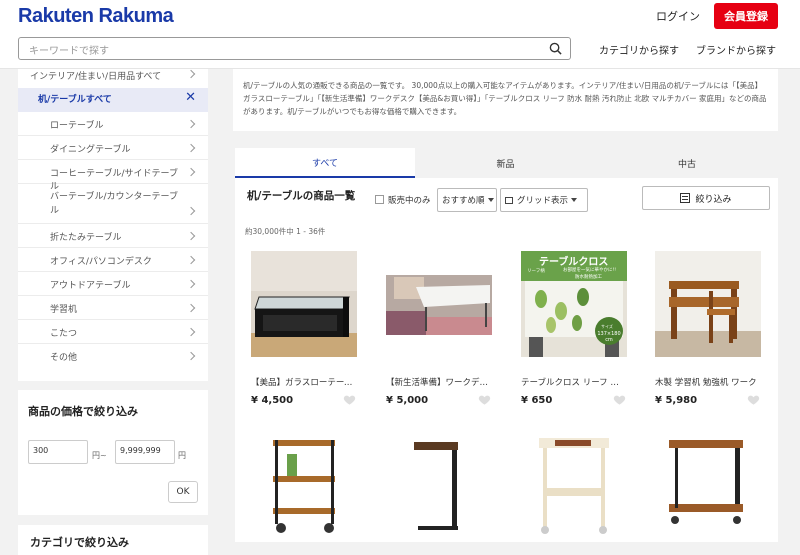  What do you see at coordinates (96, 16) in the screenshot?
I see `rakuma-logo: Rakuten Rakuma` at bounding box center [96, 16].